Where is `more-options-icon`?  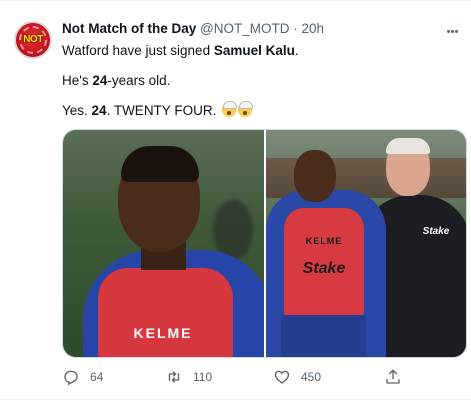 more-options-icon is located at coordinates (455, 29).